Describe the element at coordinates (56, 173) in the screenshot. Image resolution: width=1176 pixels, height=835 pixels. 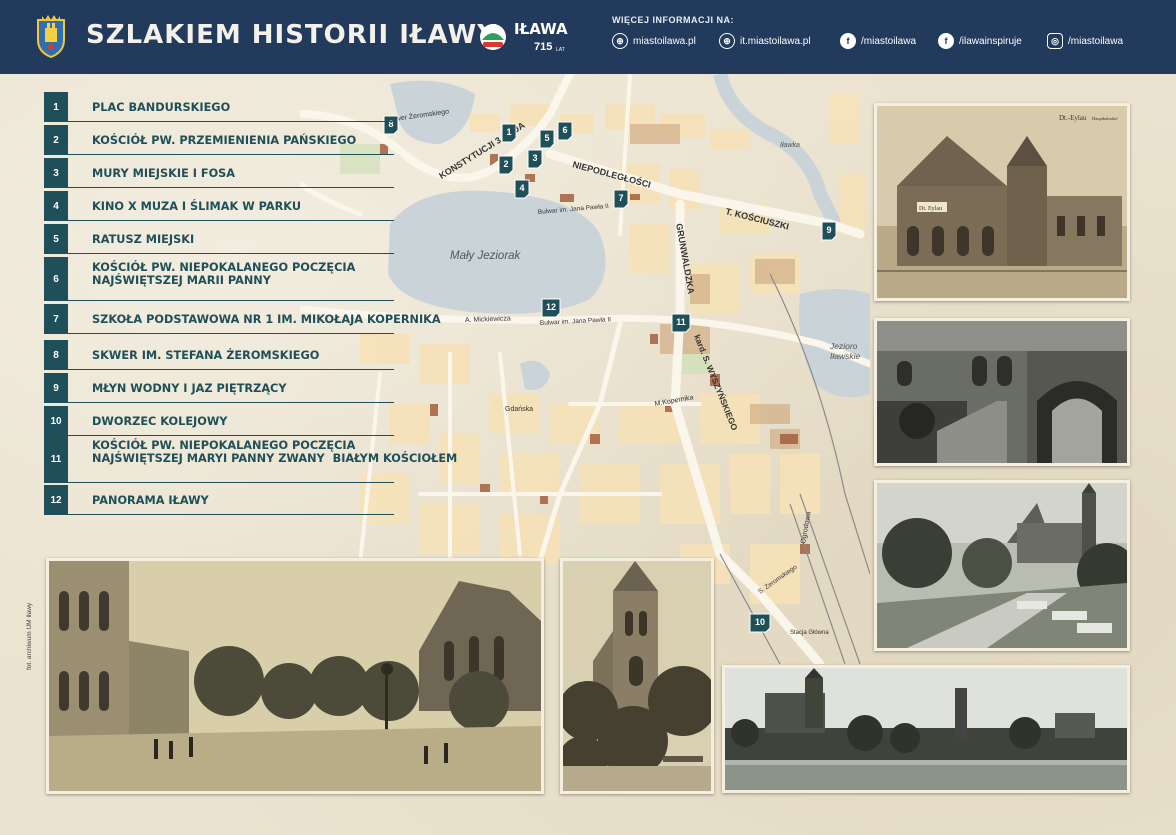
I see `legend-number: 3` at that location.